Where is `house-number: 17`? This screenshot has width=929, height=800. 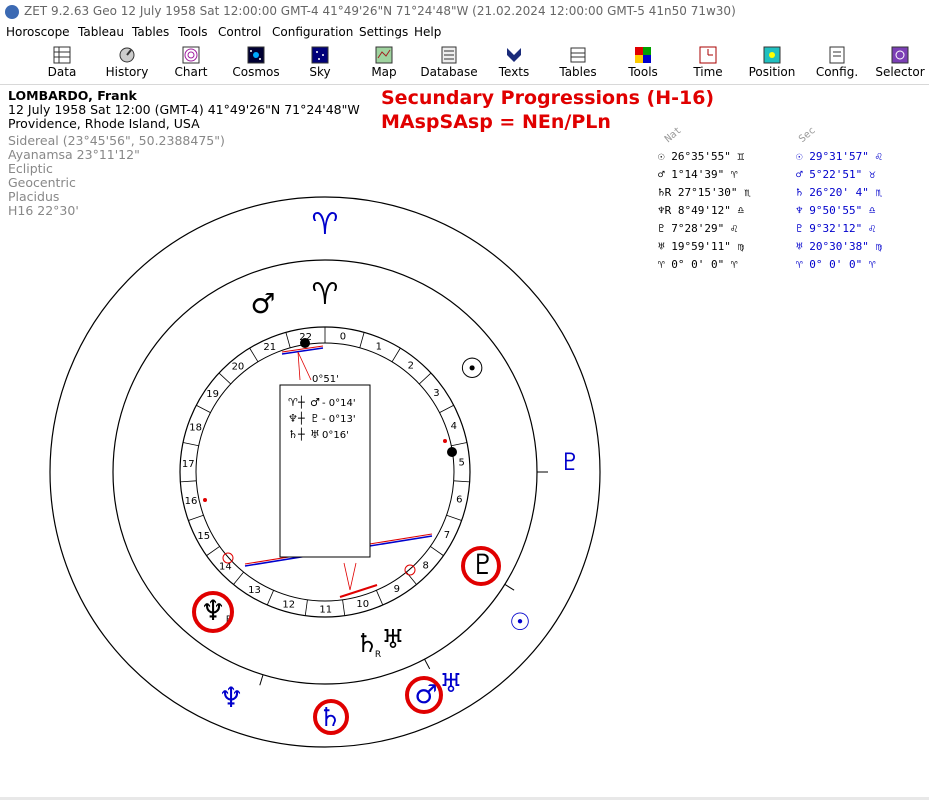
house-number: 17 is located at coordinates (188, 464).